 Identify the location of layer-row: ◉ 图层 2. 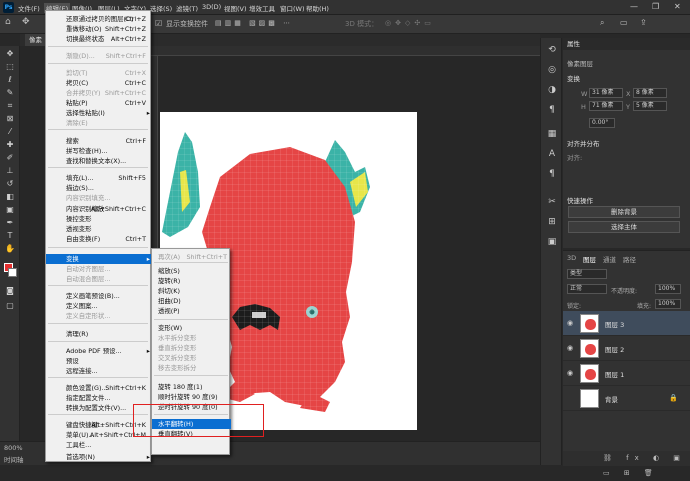
(626, 348).